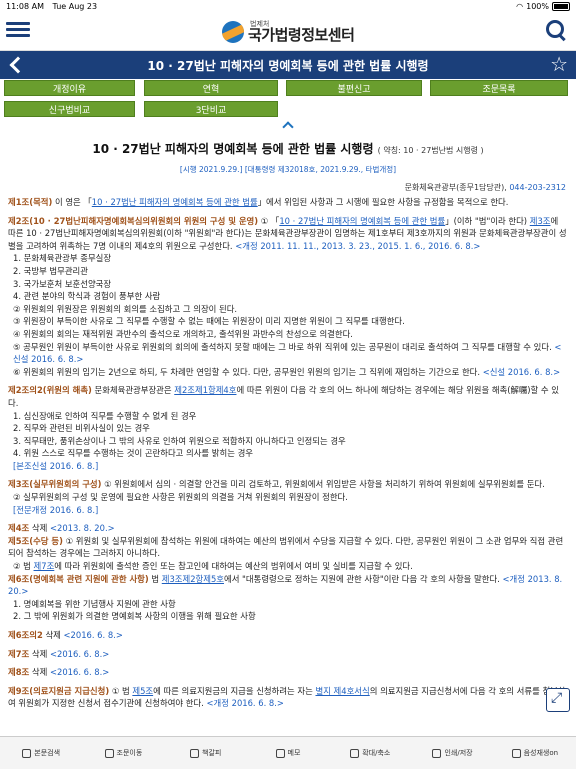  I want to click on collapse-chevron-icon, so click(288, 125).